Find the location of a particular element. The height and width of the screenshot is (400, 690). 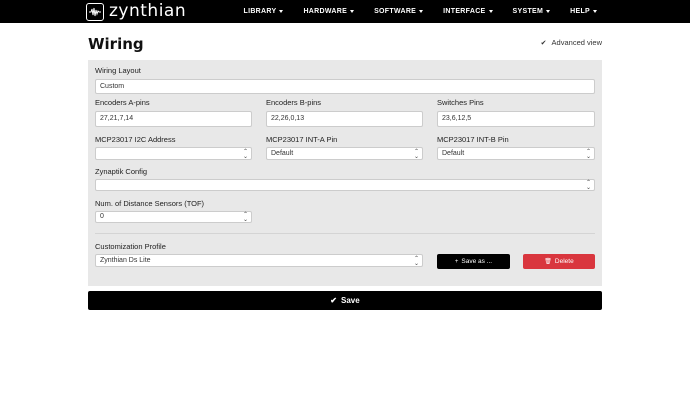

nav-item-help: HELP is located at coordinates (583, 11).